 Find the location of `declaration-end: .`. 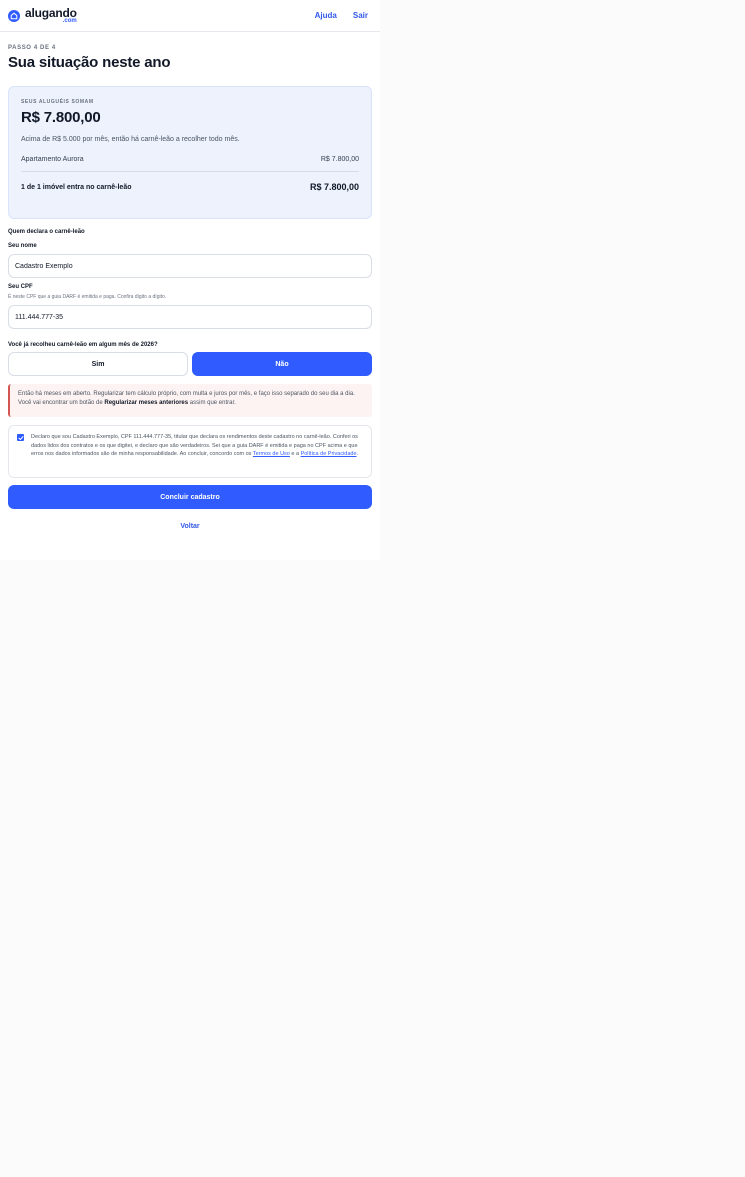

declaration-end: . is located at coordinates (357, 454).